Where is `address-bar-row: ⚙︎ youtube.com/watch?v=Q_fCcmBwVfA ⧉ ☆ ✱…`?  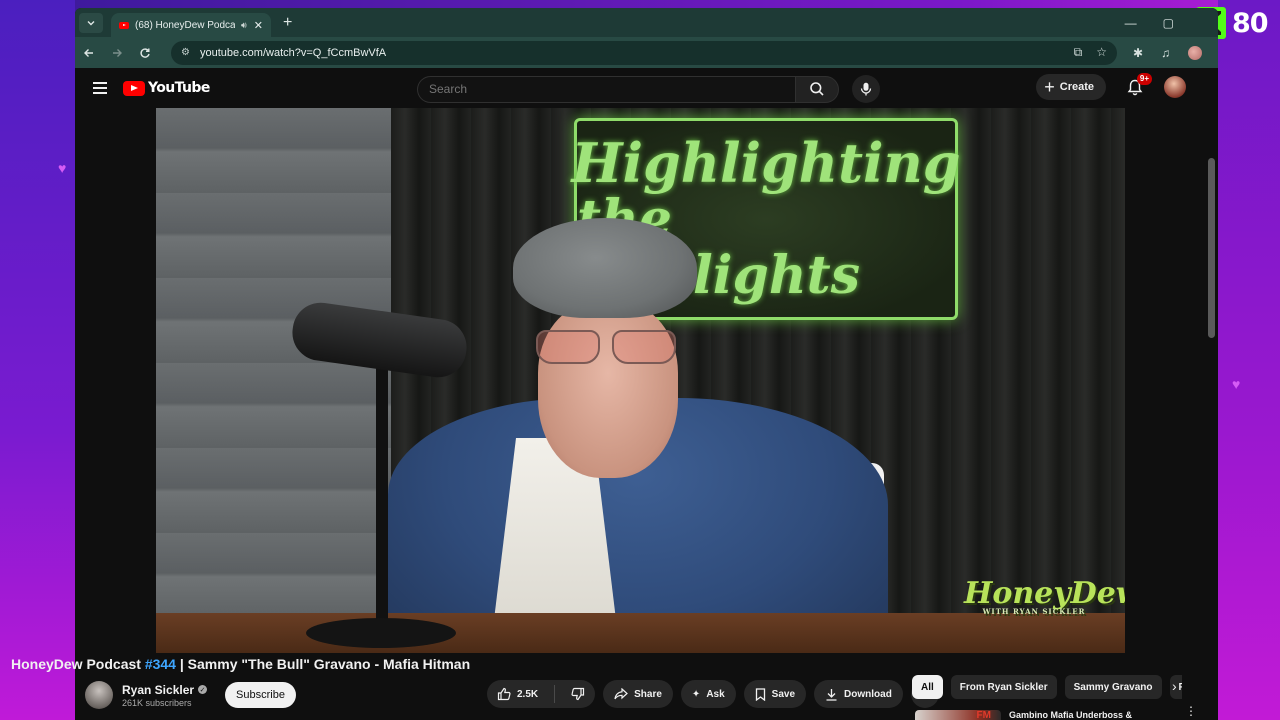 address-bar-row: ⚙︎ youtube.com/watch?v=Q_fCcmBwVfA ⧉ ☆ ✱… is located at coordinates (646, 52).